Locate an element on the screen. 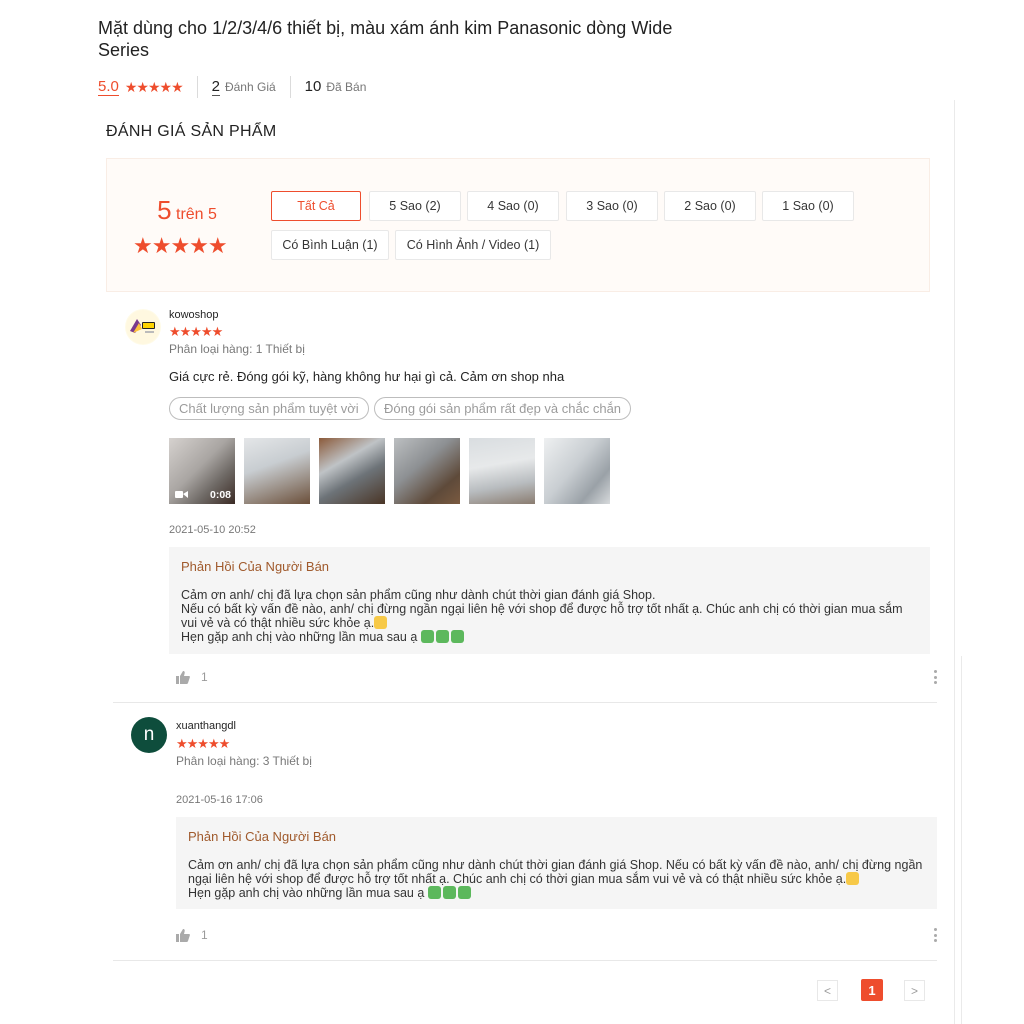 The image size is (1024, 1024). page-current: 1 is located at coordinates (872, 990).